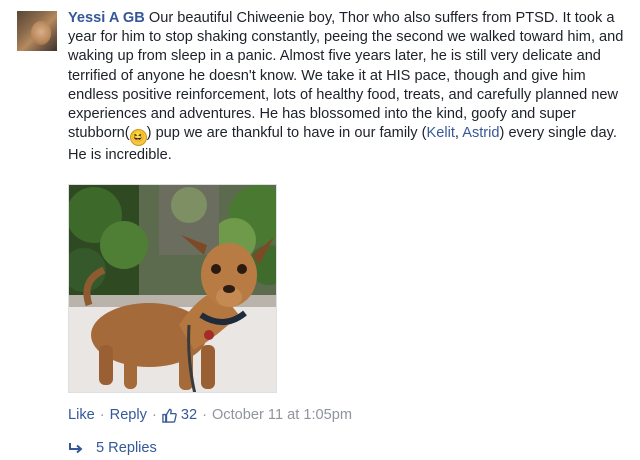 Image resolution: width=640 pixels, height=460 pixels. What do you see at coordinates (126, 448) in the screenshot?
I see `replies-label: 5 Replies` at bounding box center [126, 448].